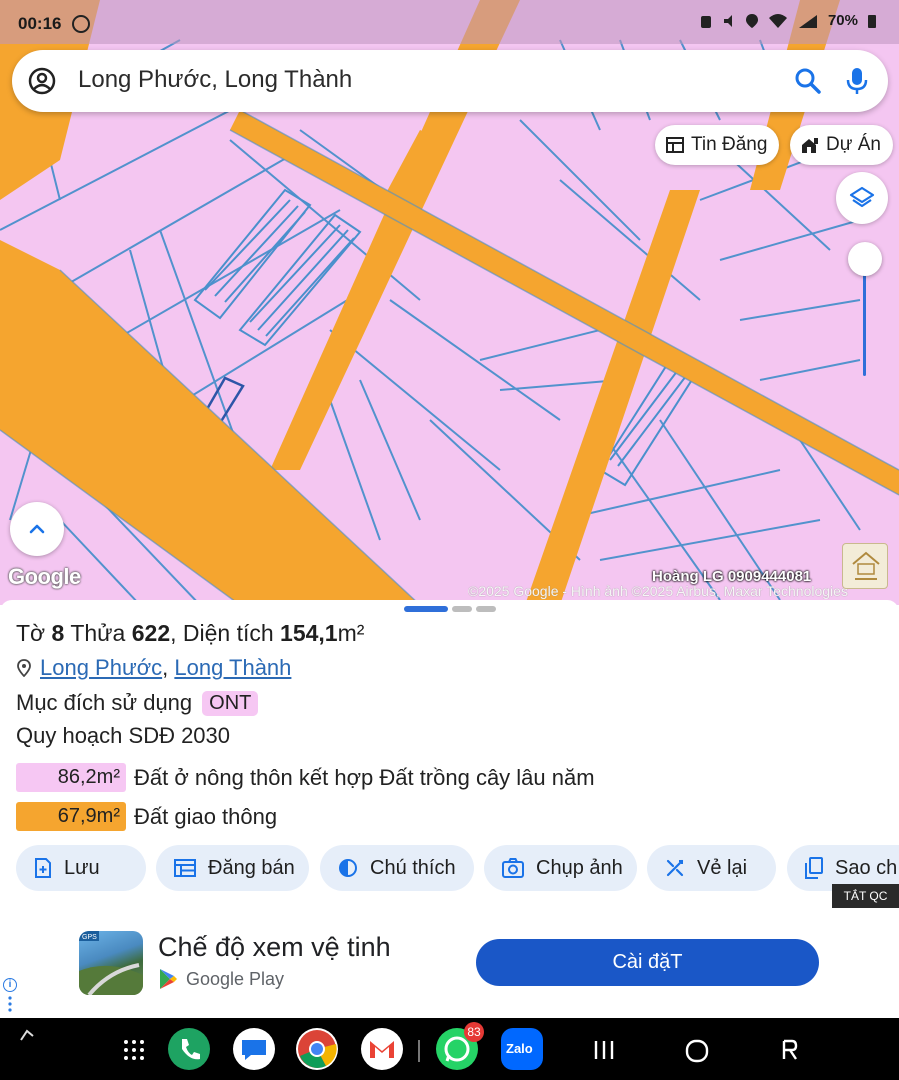  I want to click on plan-area-chip: 86,2m², so click(71, 777).